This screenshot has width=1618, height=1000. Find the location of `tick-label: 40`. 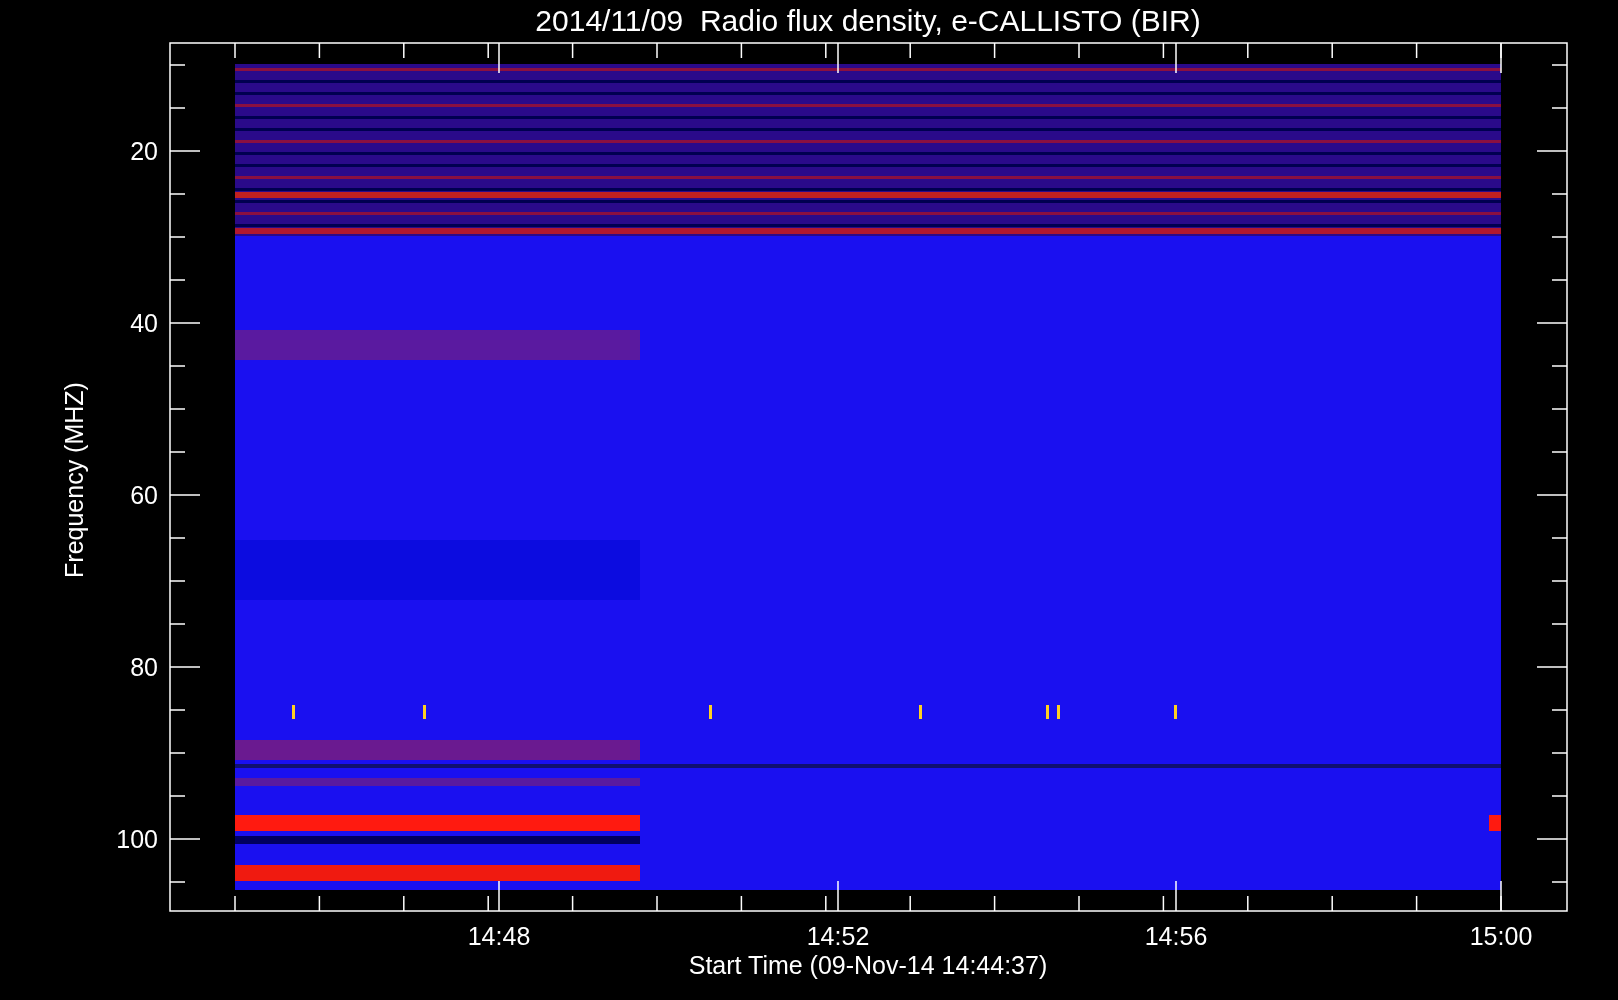

tick-label: 40 is located at coordinates (144, 323).